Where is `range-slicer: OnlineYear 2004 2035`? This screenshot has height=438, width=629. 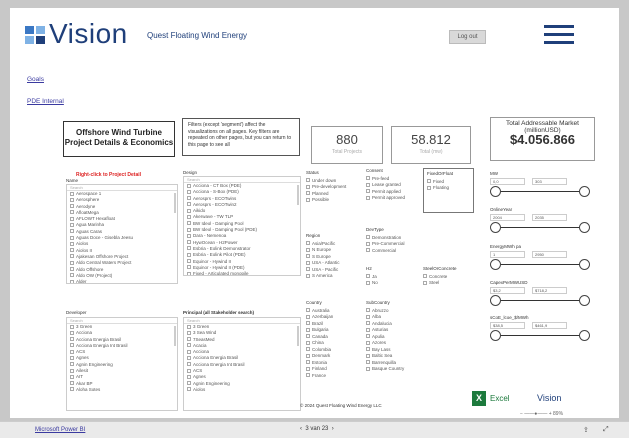 range-slicer: OnlineYear 2004 2035 is located at coordinates (540, 220).